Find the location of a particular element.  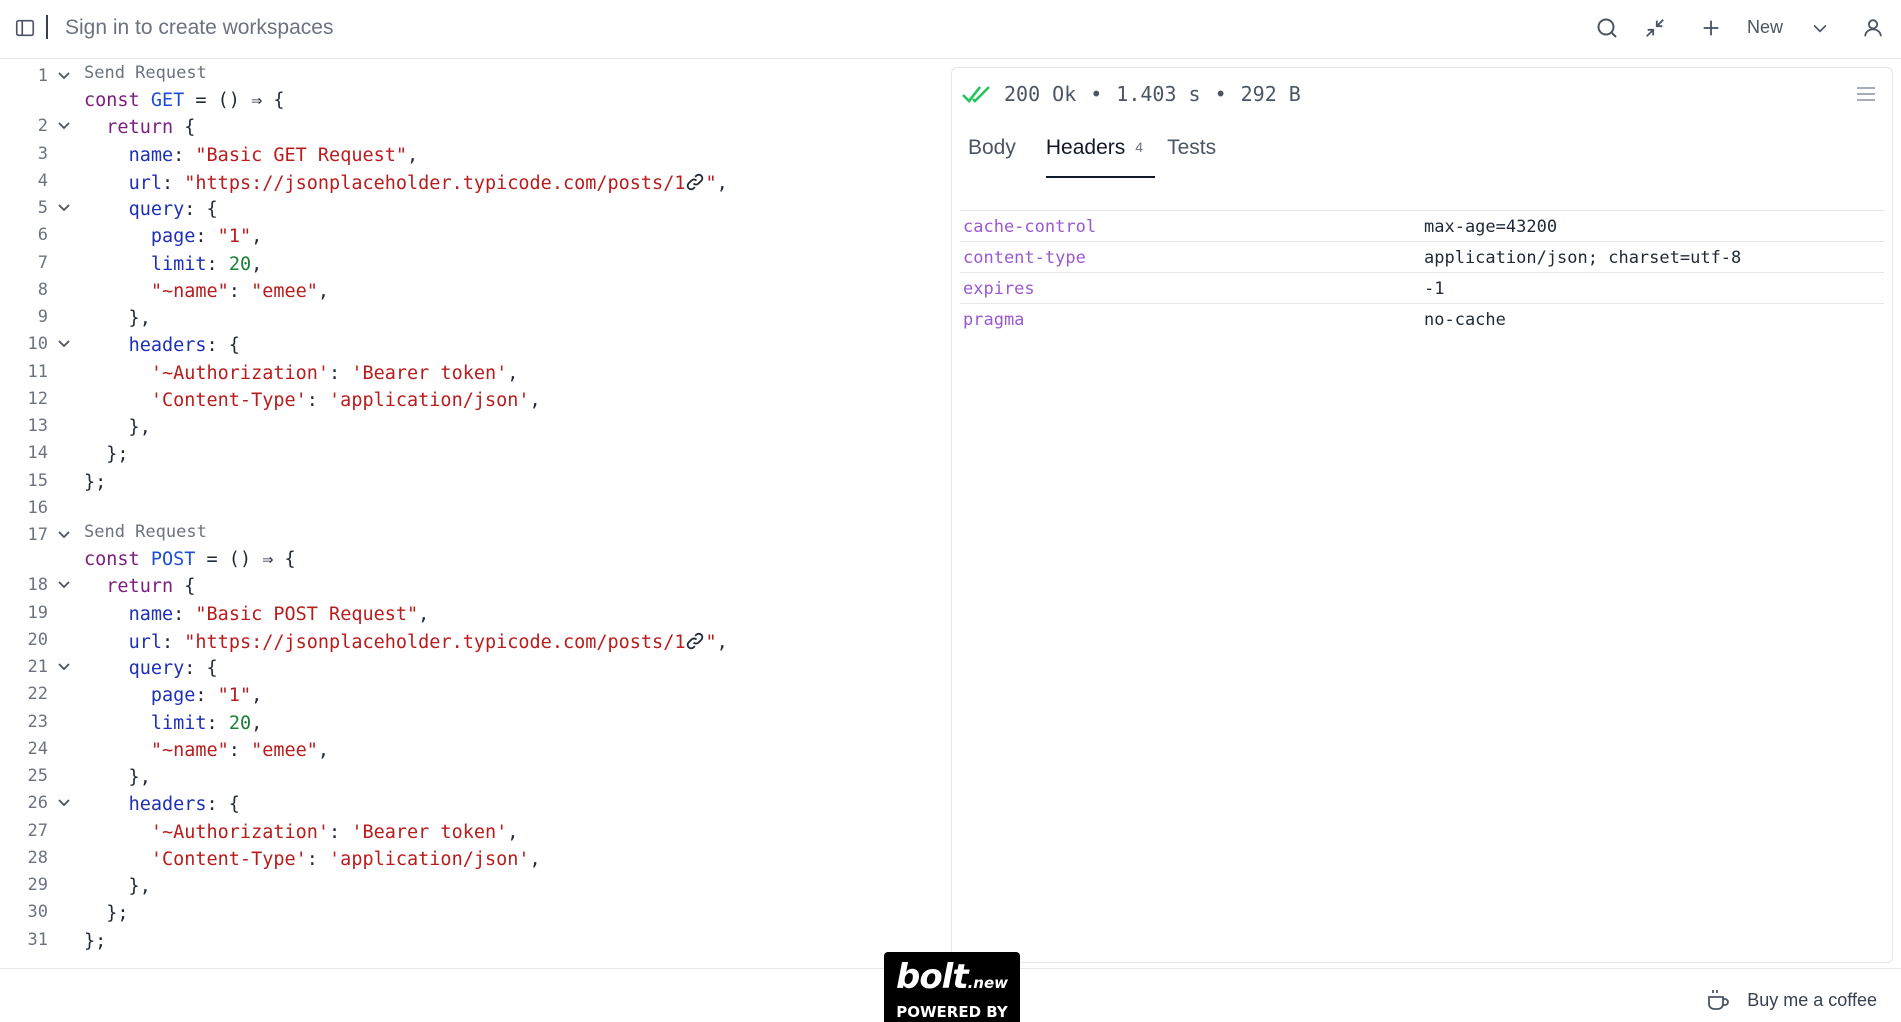

line-number: 17 is located at coordinates (37, 535).